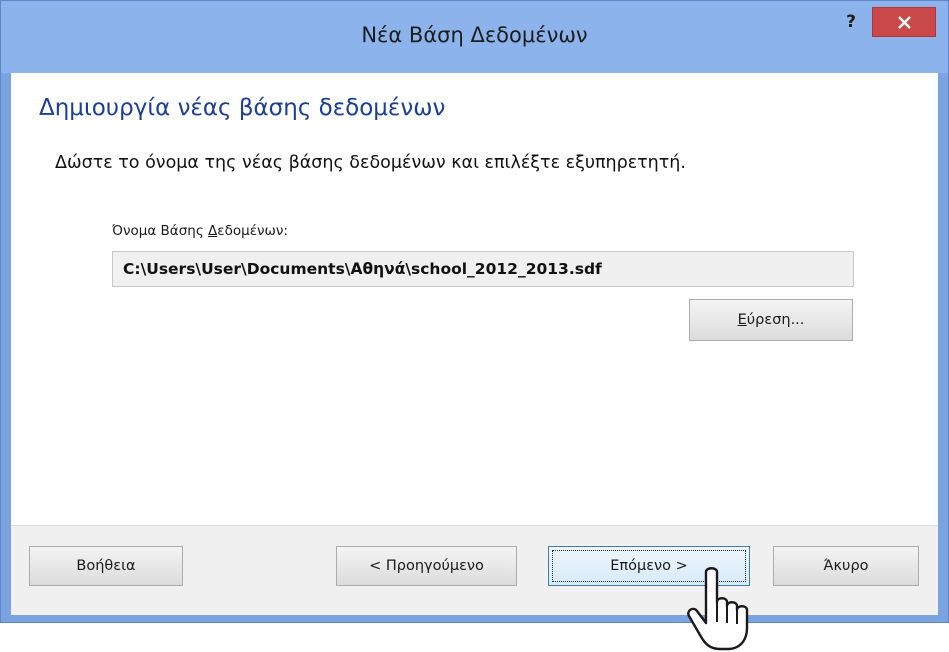 Image resolution: width=949 pixels, height=652 pixels. What do you see at coordinates (426, 566) in the screenshot?
I see `previous-button: < Προηγούμενο` at bounding box center [426, 566].